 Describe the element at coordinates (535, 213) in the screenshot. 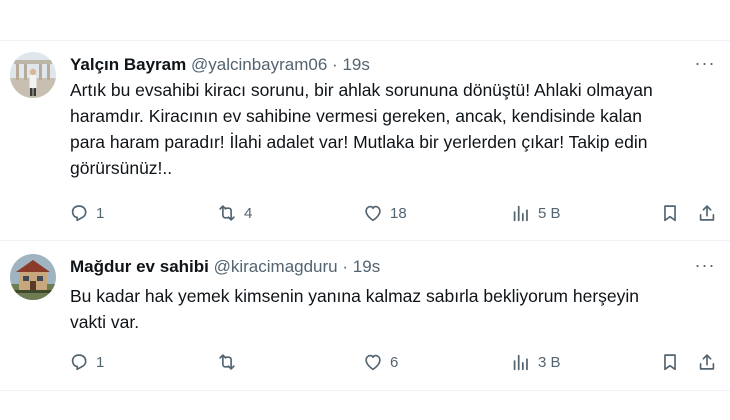

I see `views-button: 5 B` at that location.